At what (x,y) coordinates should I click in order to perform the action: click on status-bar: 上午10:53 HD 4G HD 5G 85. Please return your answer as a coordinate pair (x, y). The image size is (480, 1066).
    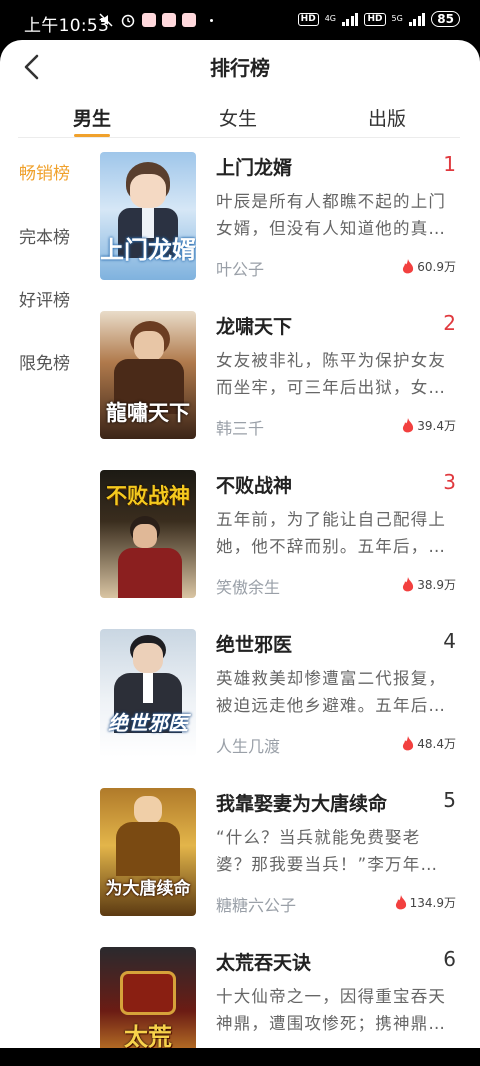
    Looking at the image, I should click on (240, 20).